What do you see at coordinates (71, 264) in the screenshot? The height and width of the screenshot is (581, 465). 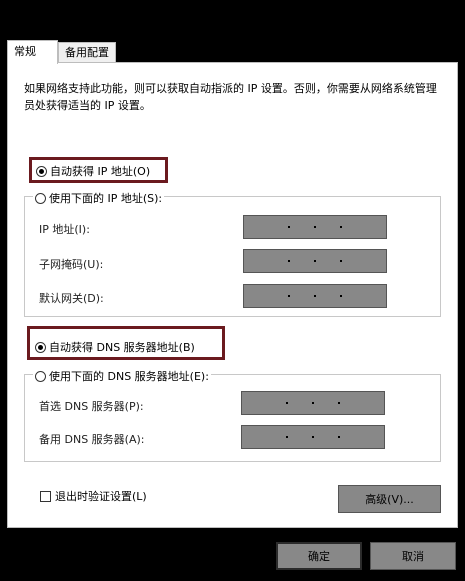 I see `subnet-mask-label: 子网掩码(U):` at bounding box center [71, 264].